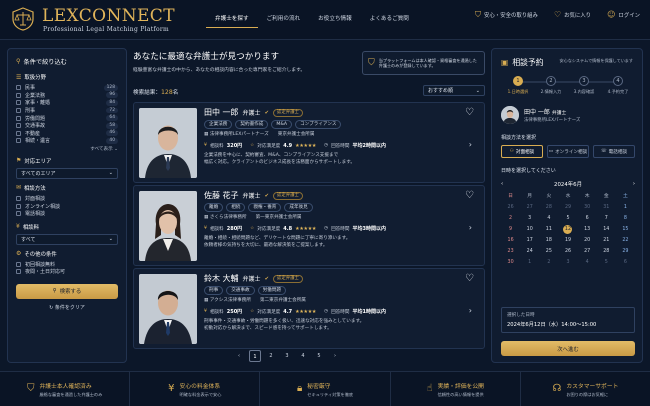  What do you see at coordinates (67, 111) in the screenshot?
I see `field-checkbox: 刑事 72` at bounding box center [67, 111].